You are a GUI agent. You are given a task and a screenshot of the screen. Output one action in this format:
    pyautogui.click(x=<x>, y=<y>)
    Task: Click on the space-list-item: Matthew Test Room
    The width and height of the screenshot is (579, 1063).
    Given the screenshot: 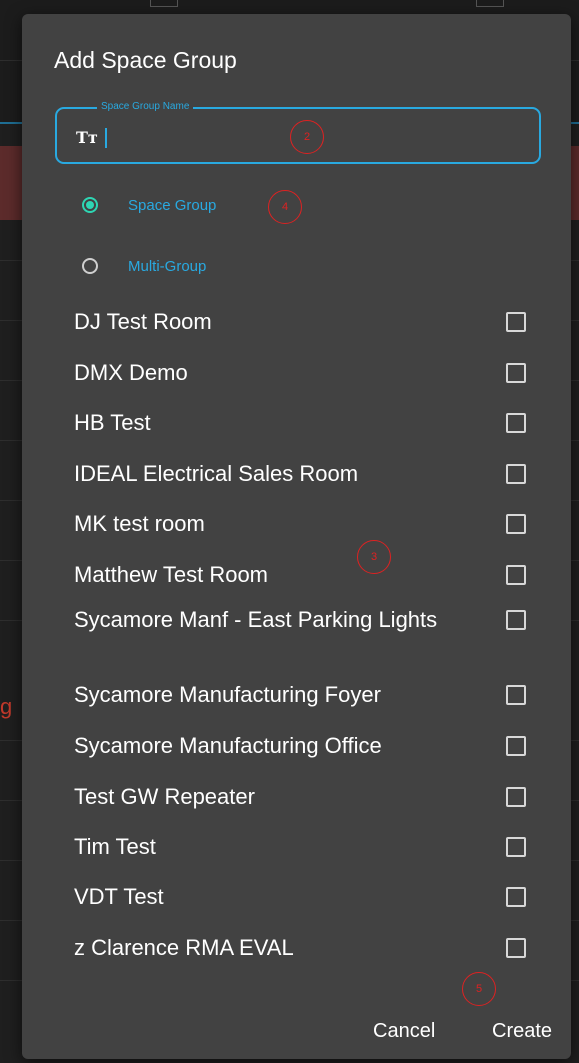 What is the action you would take?
    pyautogui.click(x=300, y=574)
    